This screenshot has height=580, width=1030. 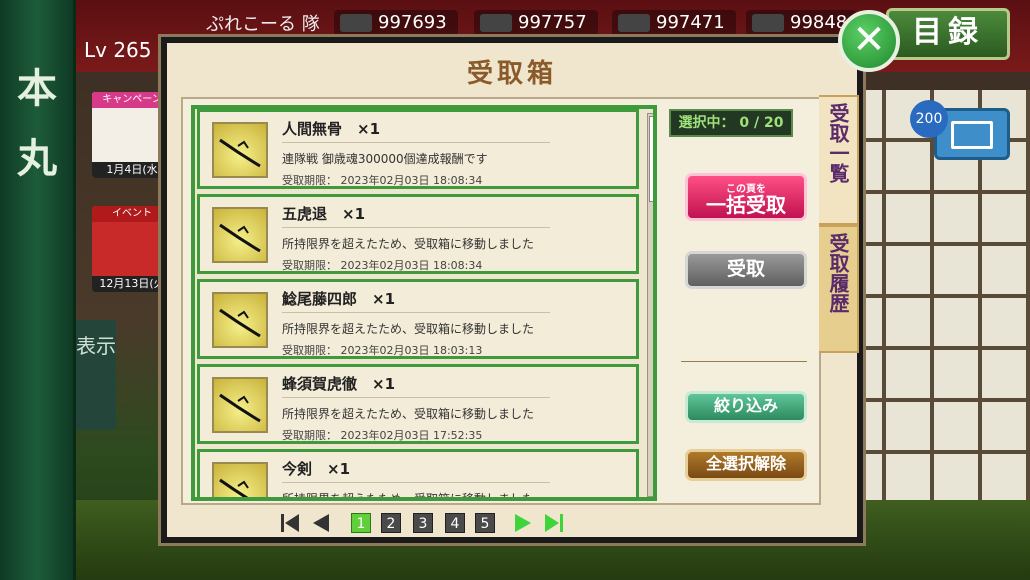 I want to click on tab-receive-history-label: 受取履歴, so click(x=838, y=273).